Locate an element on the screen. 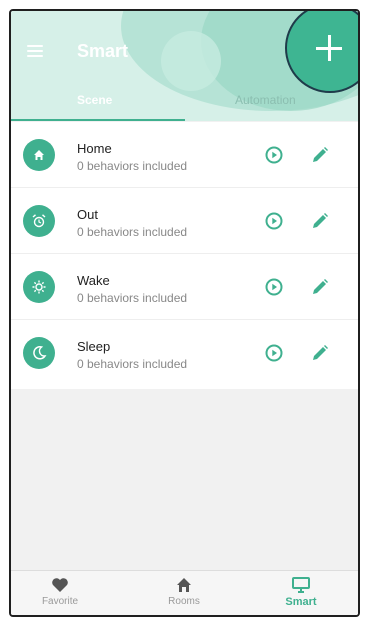  alarm-clock-icon is located at coordinates (39, 221).